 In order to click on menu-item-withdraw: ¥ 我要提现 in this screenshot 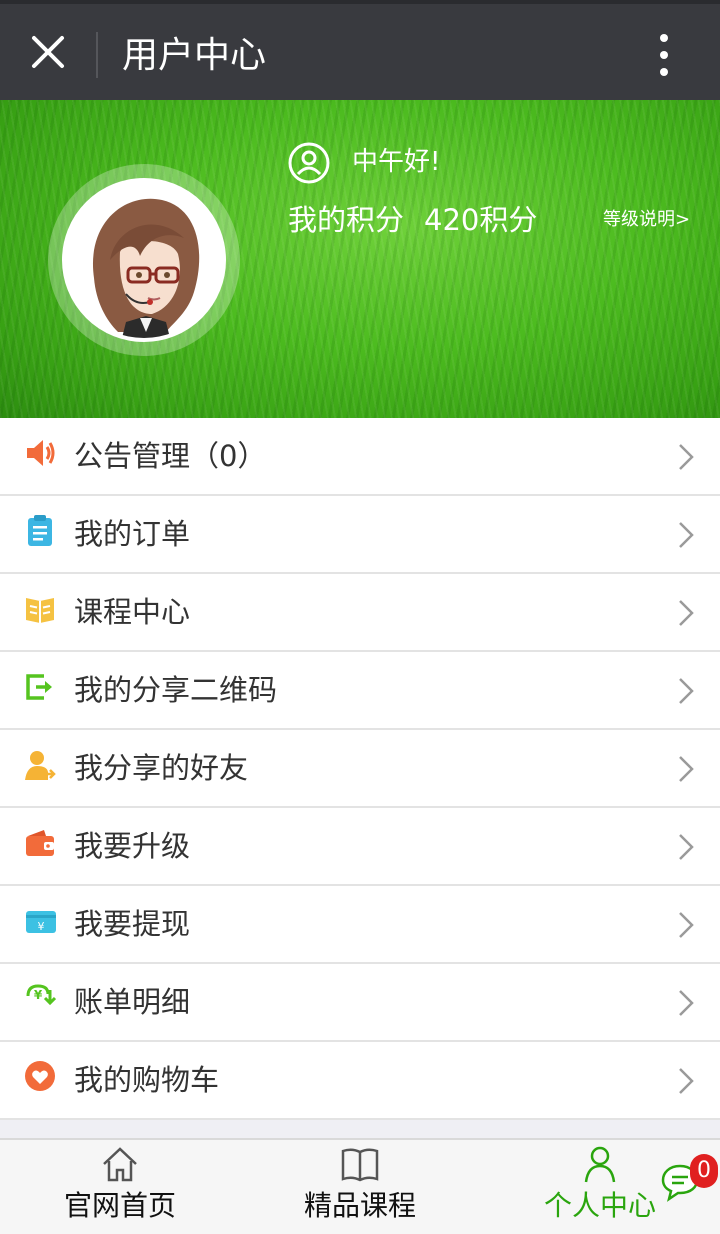, I will do `click(360, 925)`.